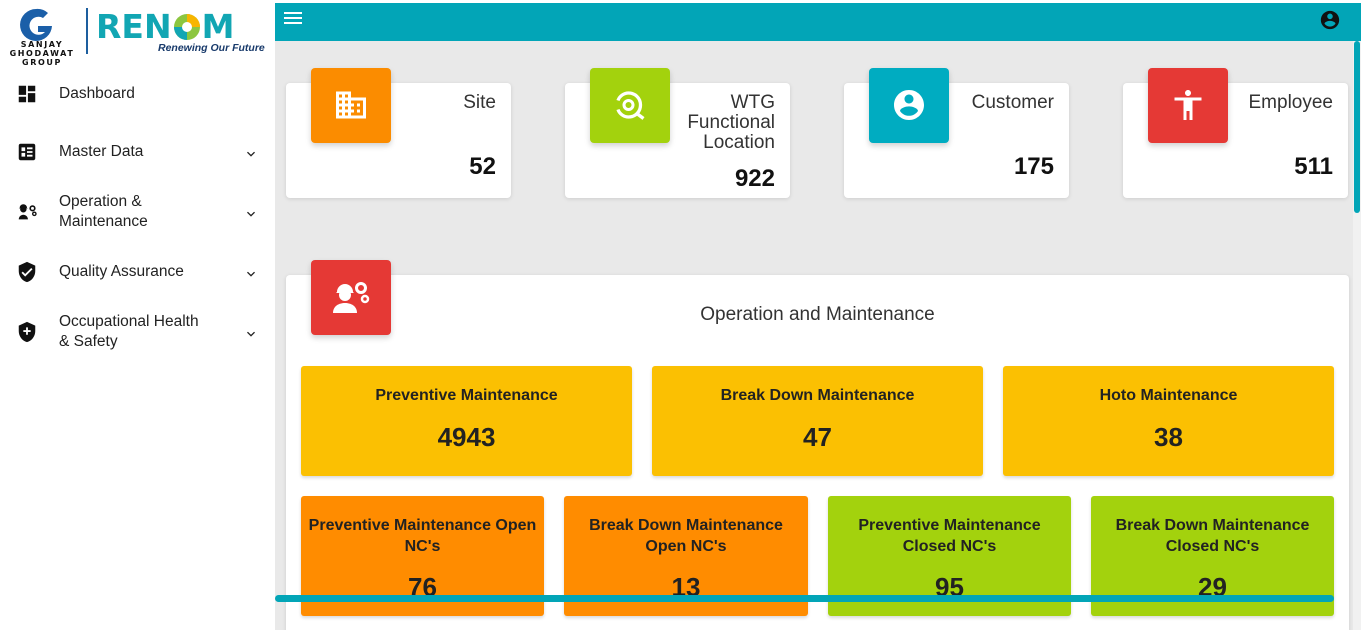 The height and width of the screenshot is (630, 1361). What do you see at coordinates (137, 282) in the screenshot?
I see `sidebar-item-quality-assurance: Quality Assurance` at bounding box center [137, 282].